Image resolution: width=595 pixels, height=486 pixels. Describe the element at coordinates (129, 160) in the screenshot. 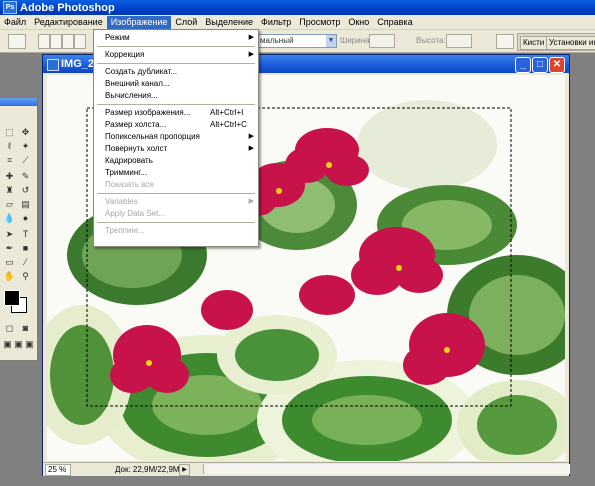

I see `image-menu-item-label: Кадрировать` at that location.